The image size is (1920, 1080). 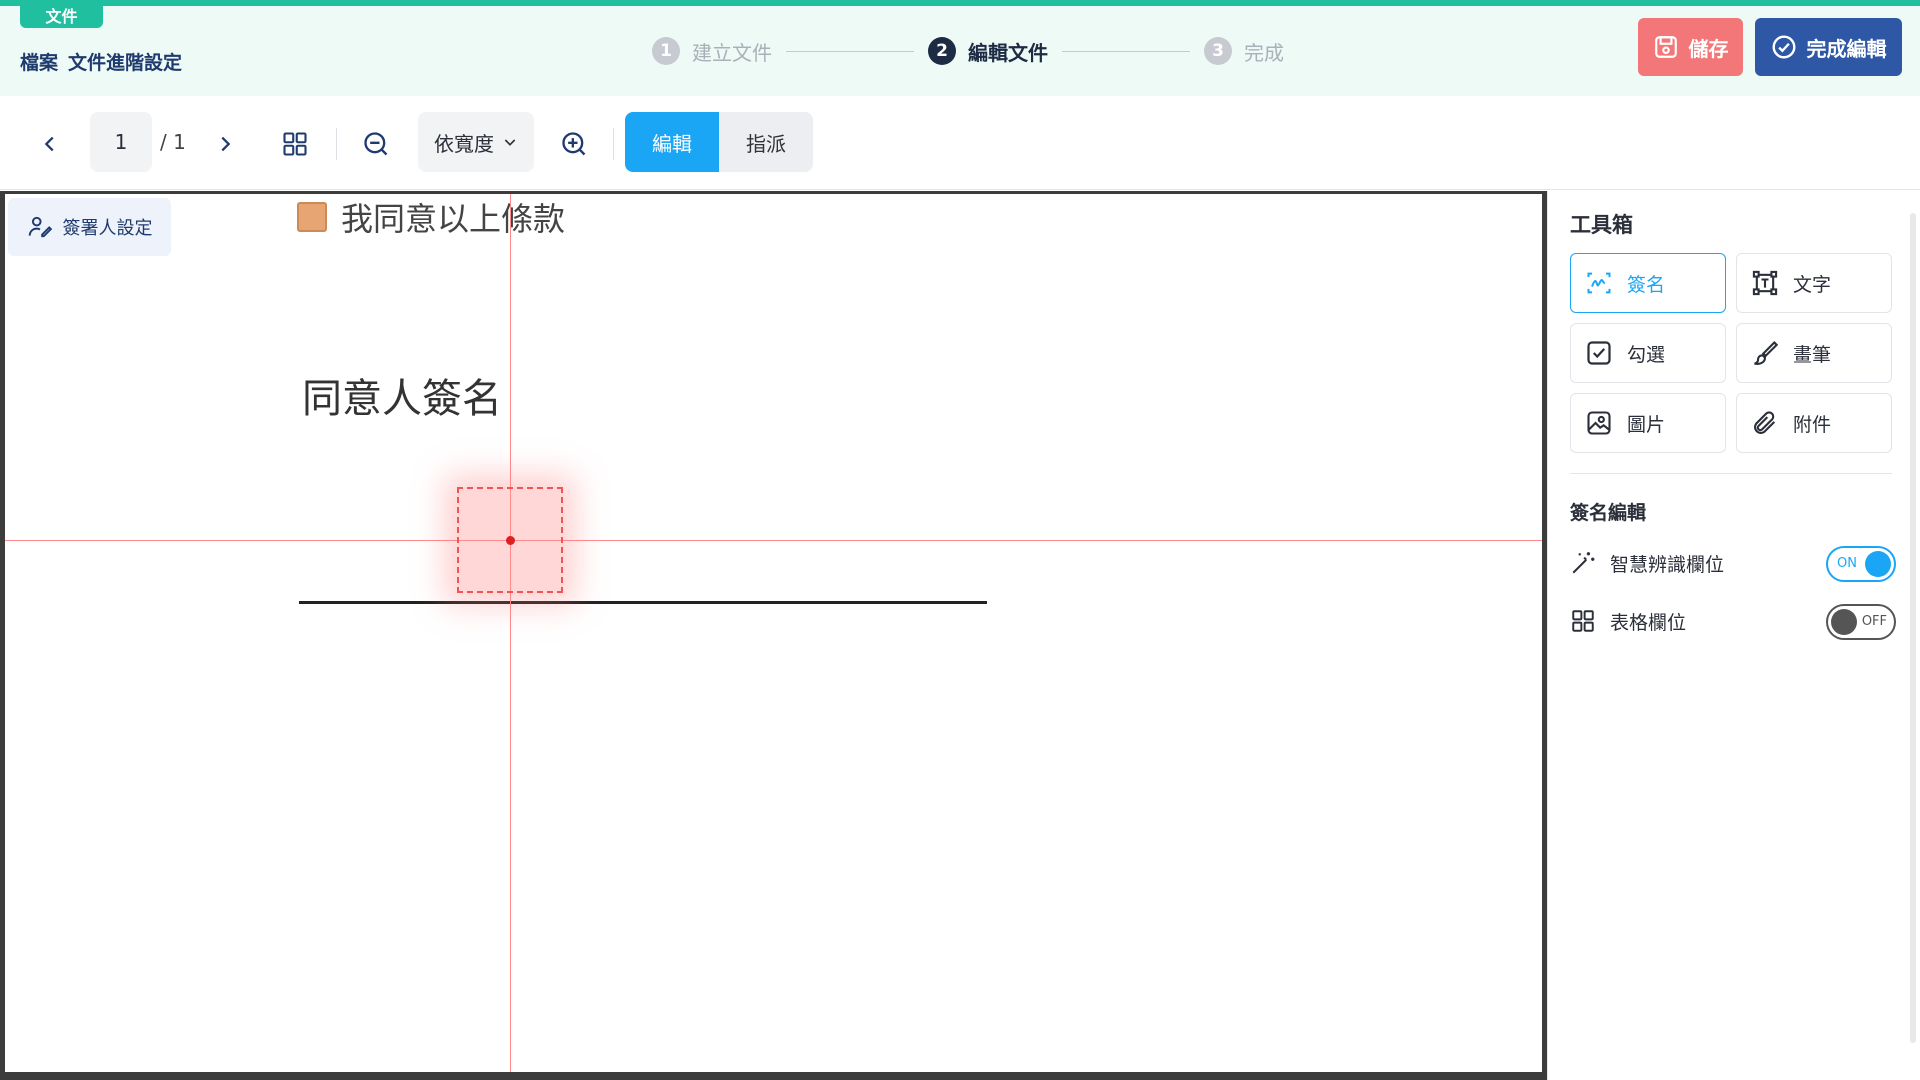 What do you see at coordinates (1733, 563) in the screenshot?
I see `option-smart-detect: 智慧辨識欄位 ON` at bounding box center [1733, 563].